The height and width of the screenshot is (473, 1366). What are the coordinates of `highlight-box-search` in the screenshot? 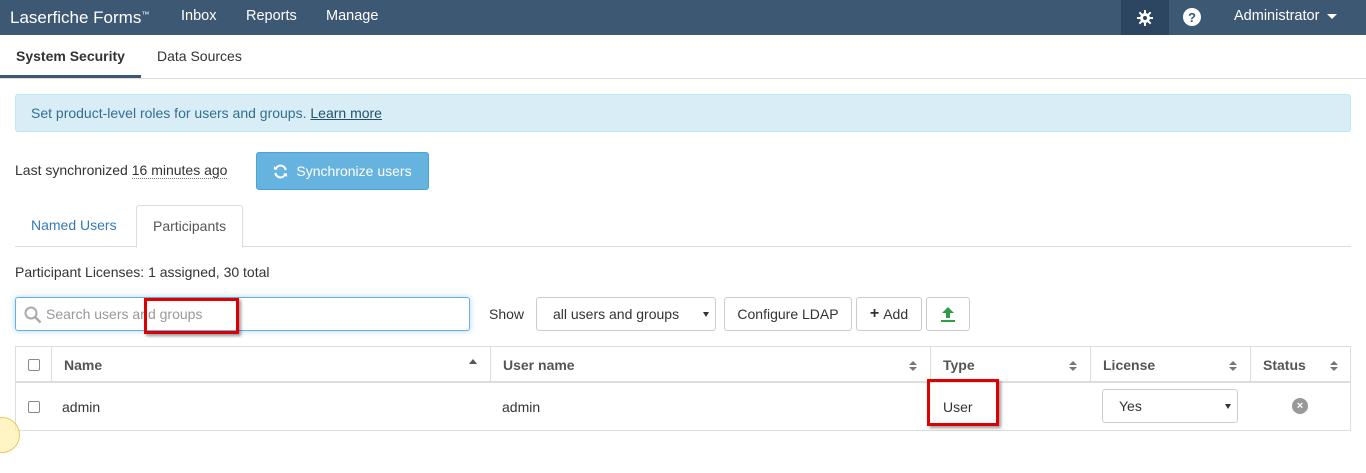 It's located at (191, 316).